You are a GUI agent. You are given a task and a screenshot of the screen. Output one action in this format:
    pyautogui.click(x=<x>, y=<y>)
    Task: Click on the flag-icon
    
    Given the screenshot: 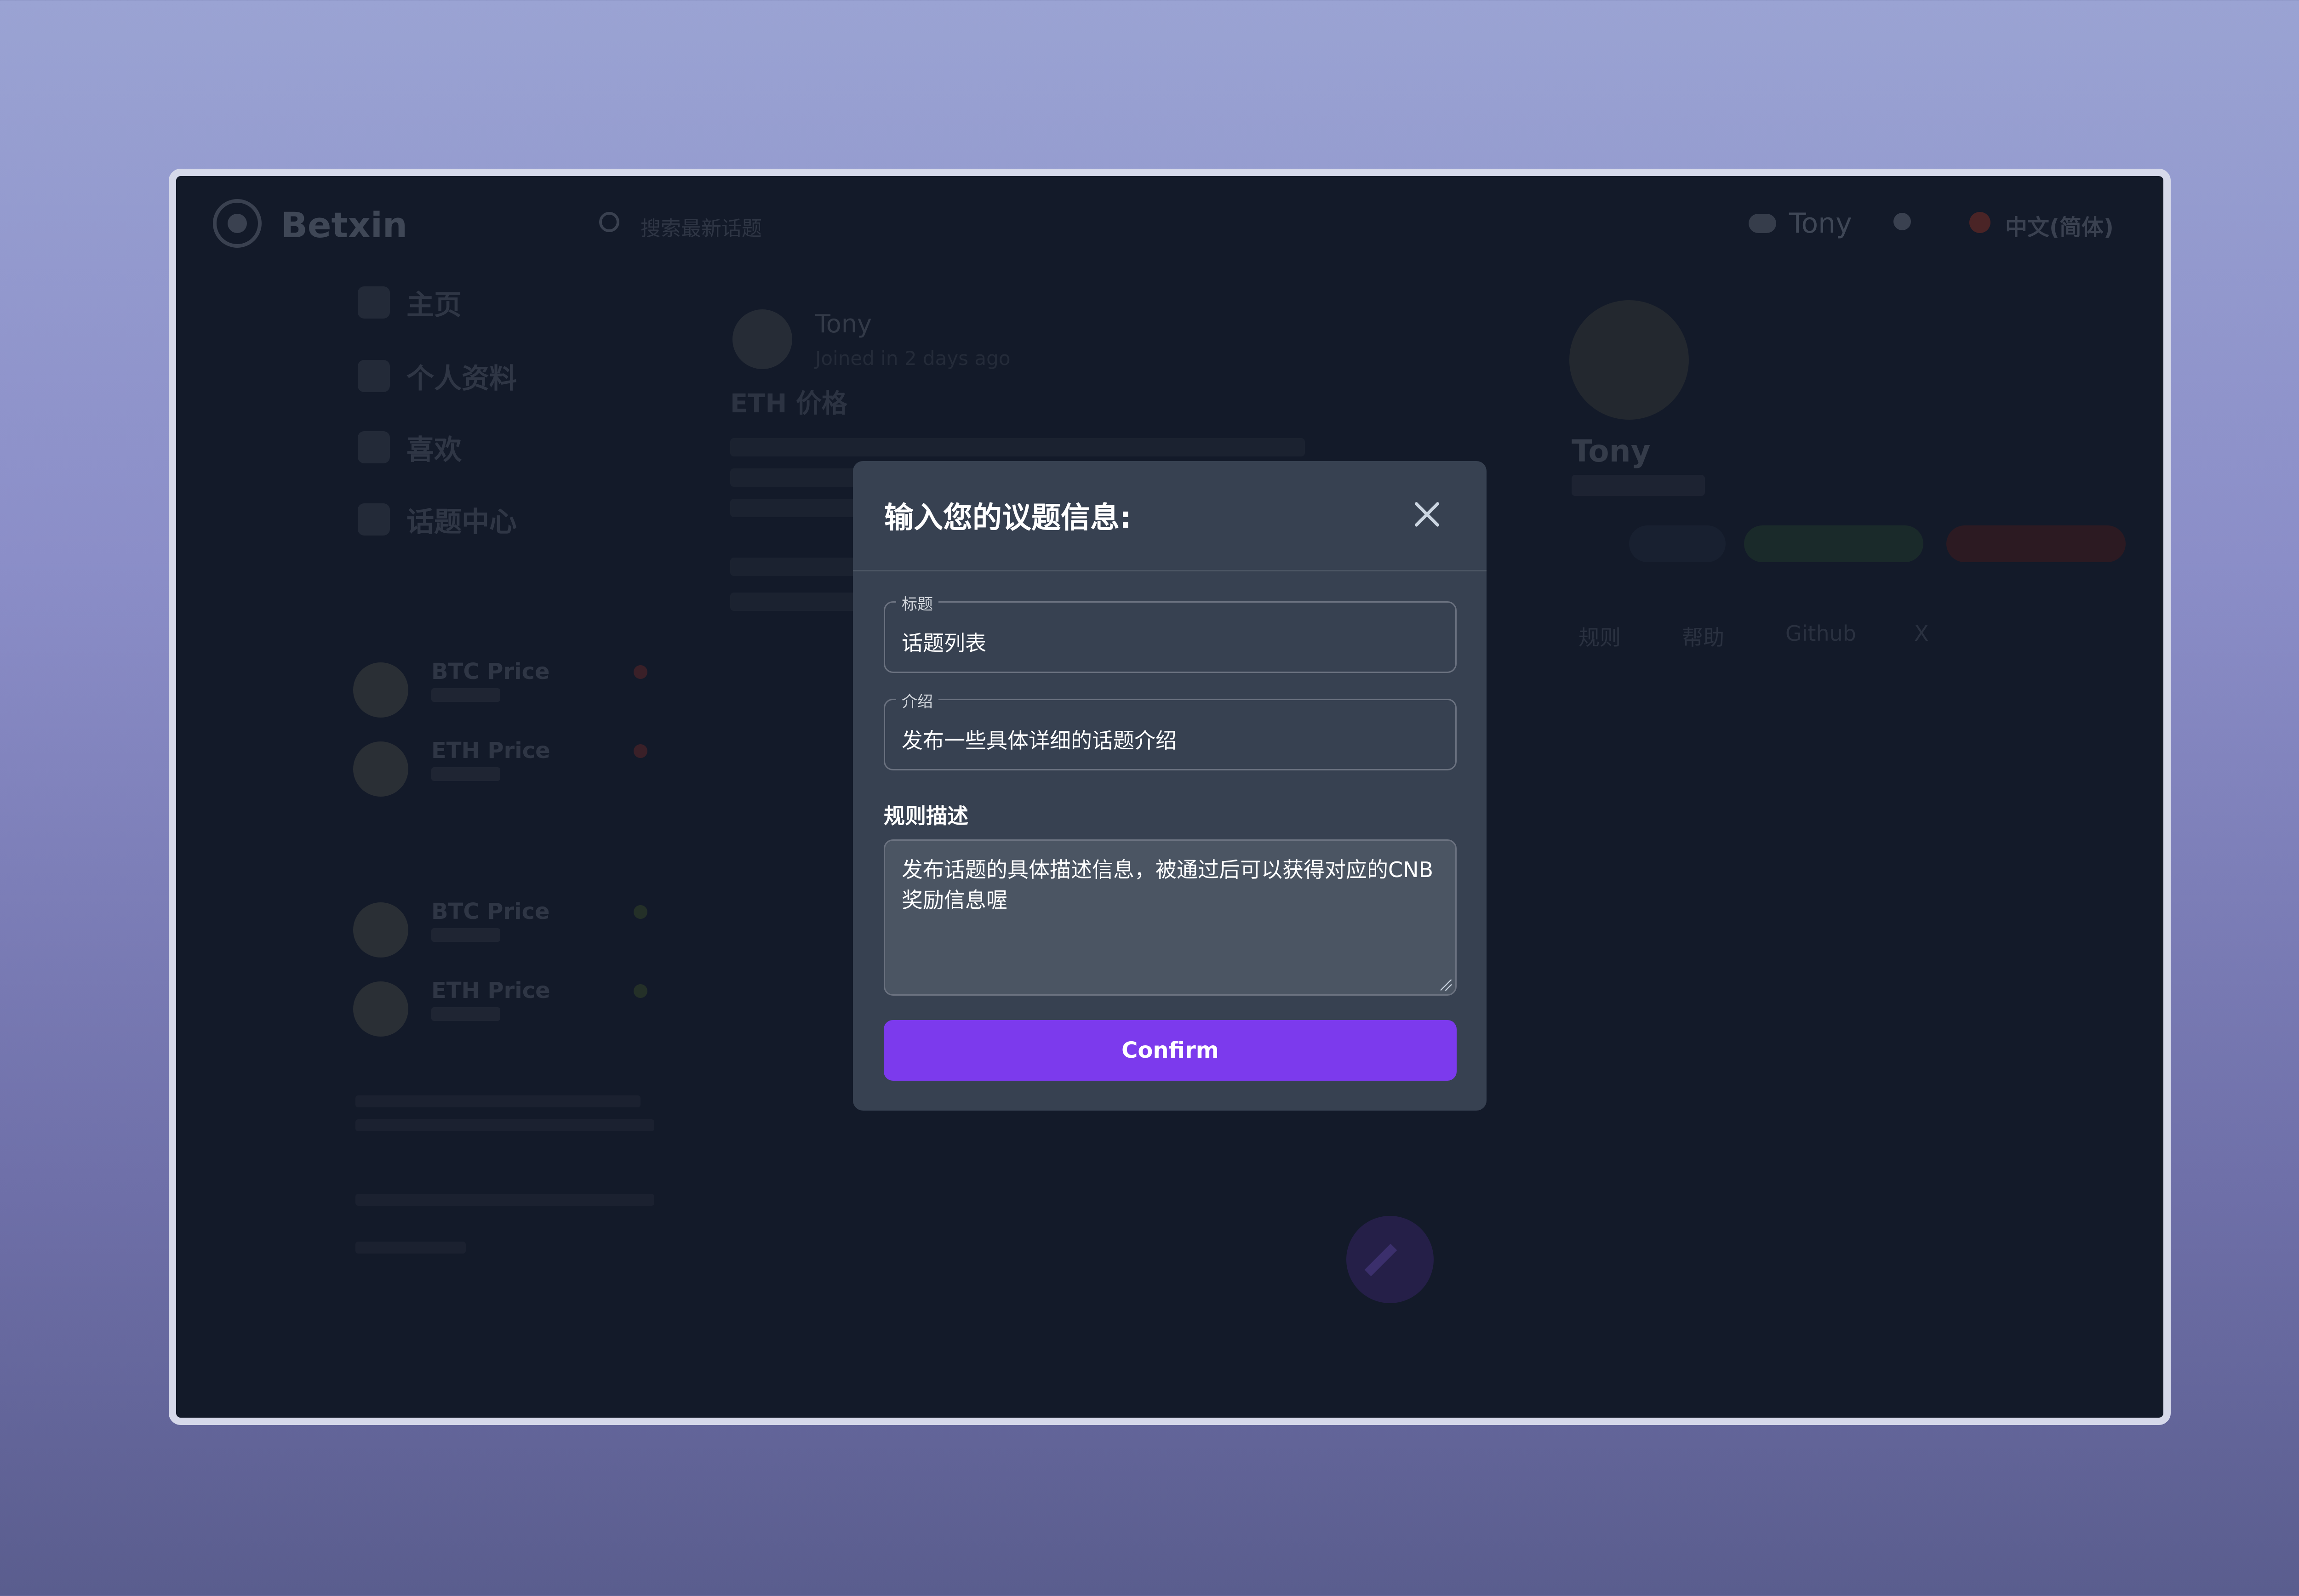 What is the action you would take?
    pyautogui.click(x=1979, y=222)
    